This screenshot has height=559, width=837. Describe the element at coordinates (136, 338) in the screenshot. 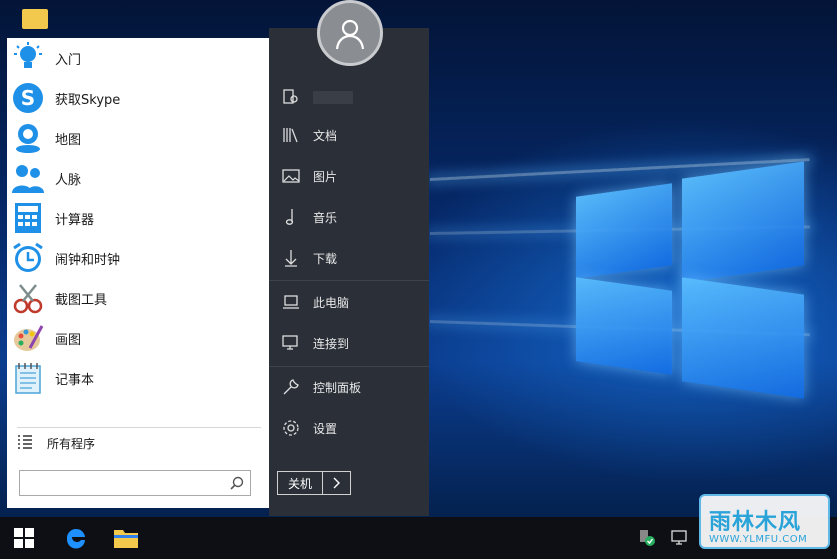

I see `app-item-paint: 画图` at that location.